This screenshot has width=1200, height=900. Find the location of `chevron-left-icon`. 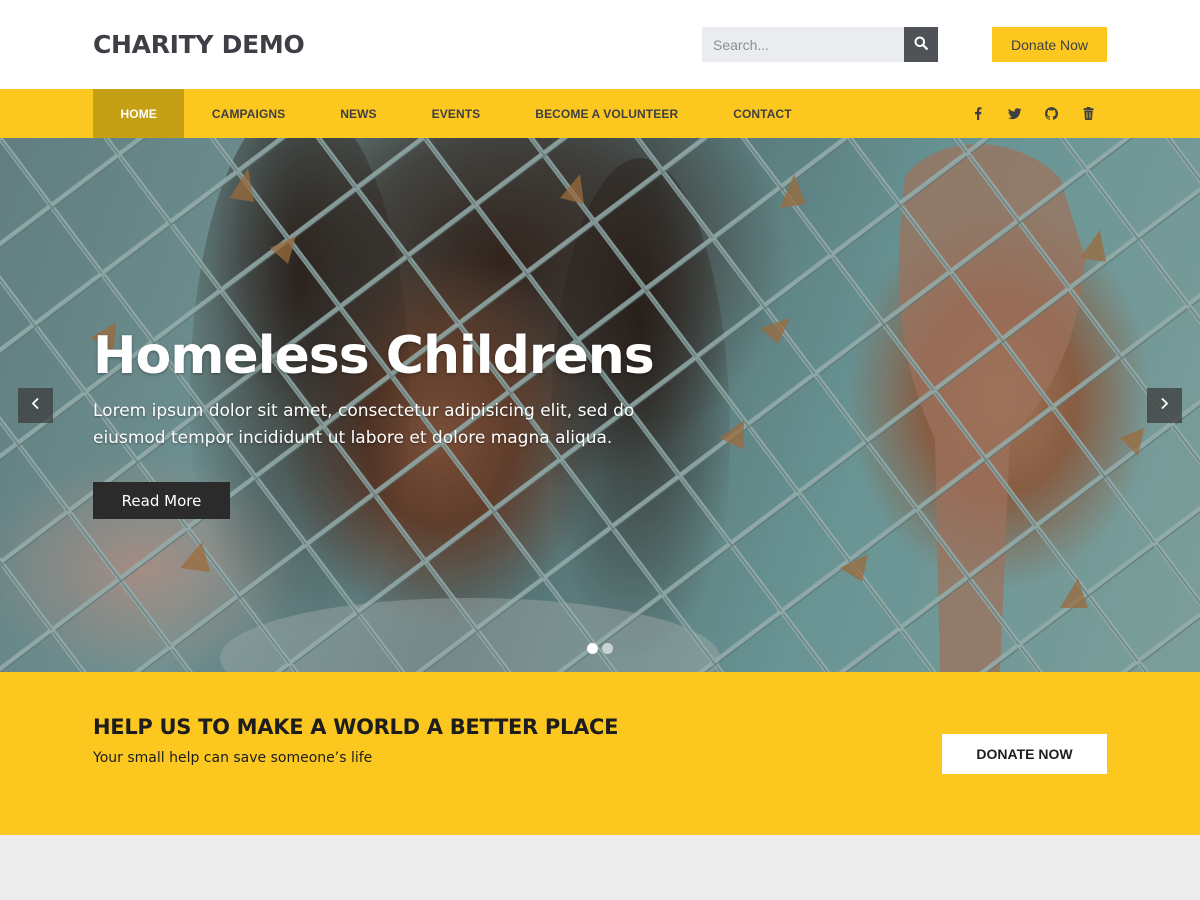

chevron-left-icon is located at coordinates (35, 406).